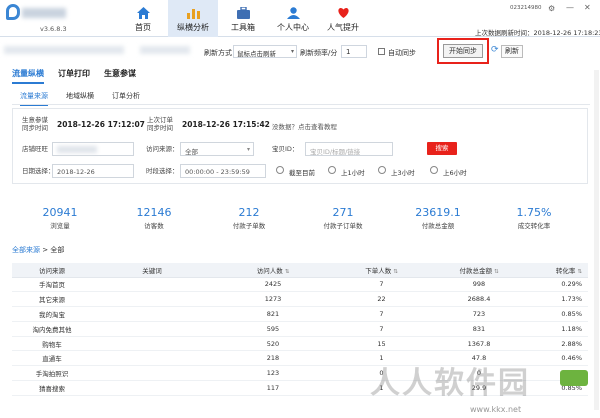  What do you see at coordinates (52, 388) in the screenshot?
I see `cell-source: 猜喜搜索` at bounding box center [52, 388].